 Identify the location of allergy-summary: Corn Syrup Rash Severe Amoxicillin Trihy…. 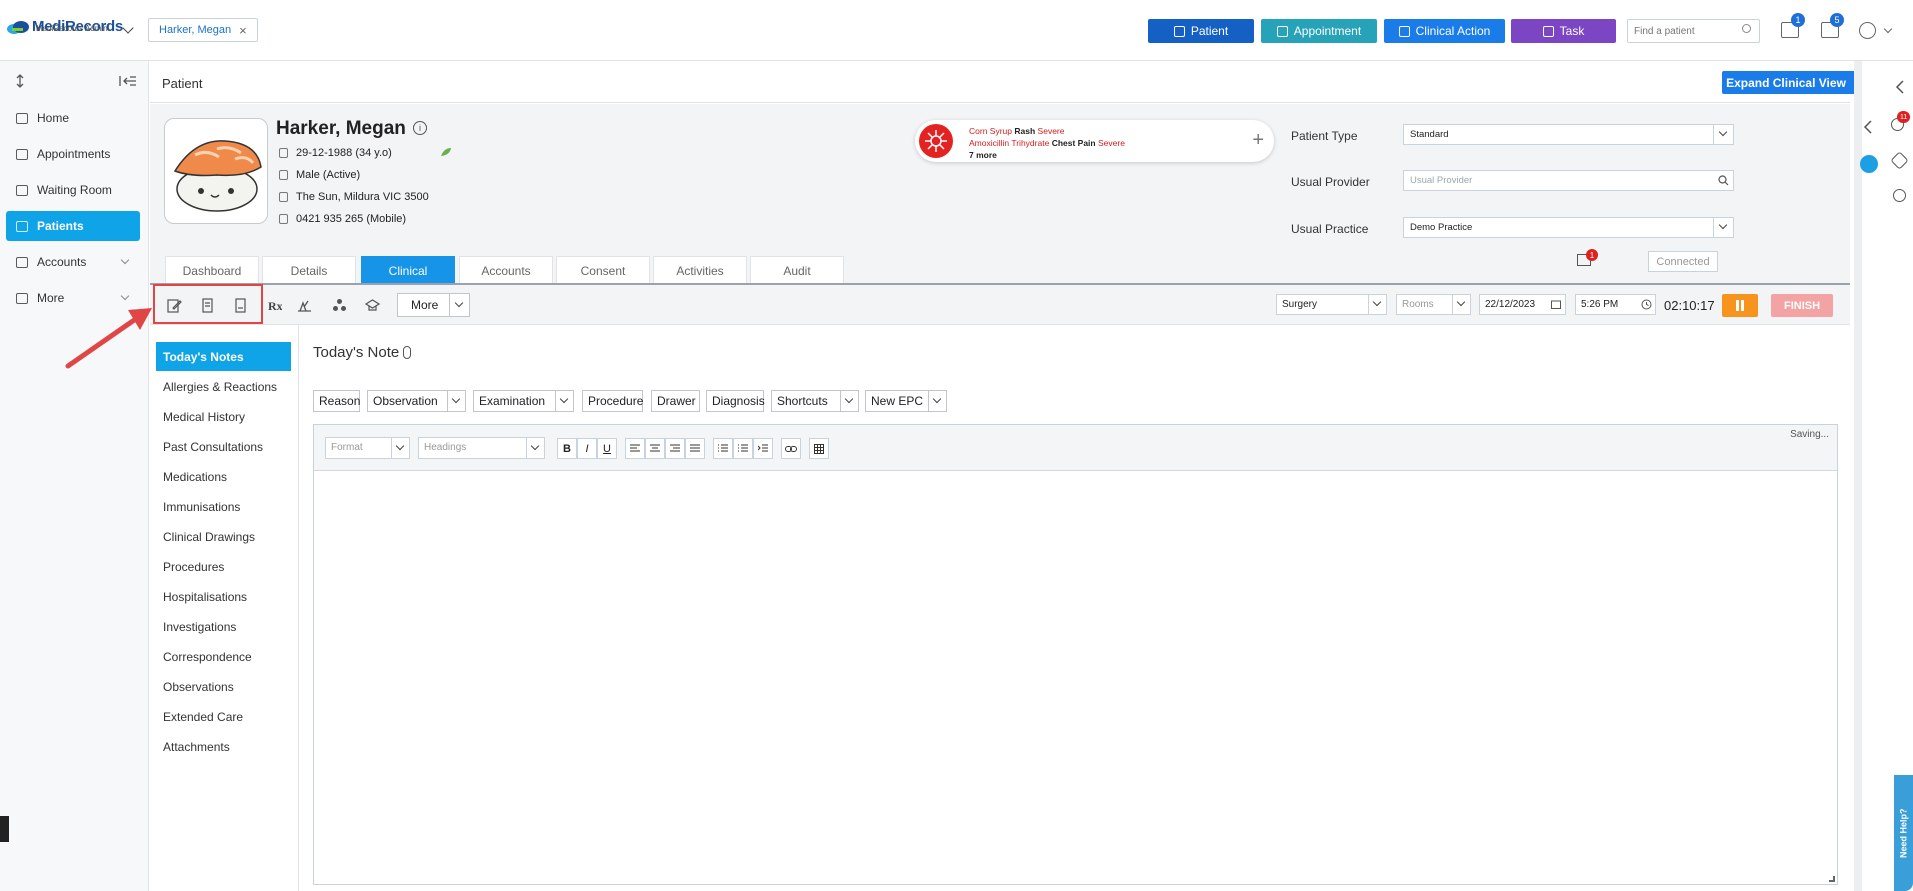
(1094, 141).